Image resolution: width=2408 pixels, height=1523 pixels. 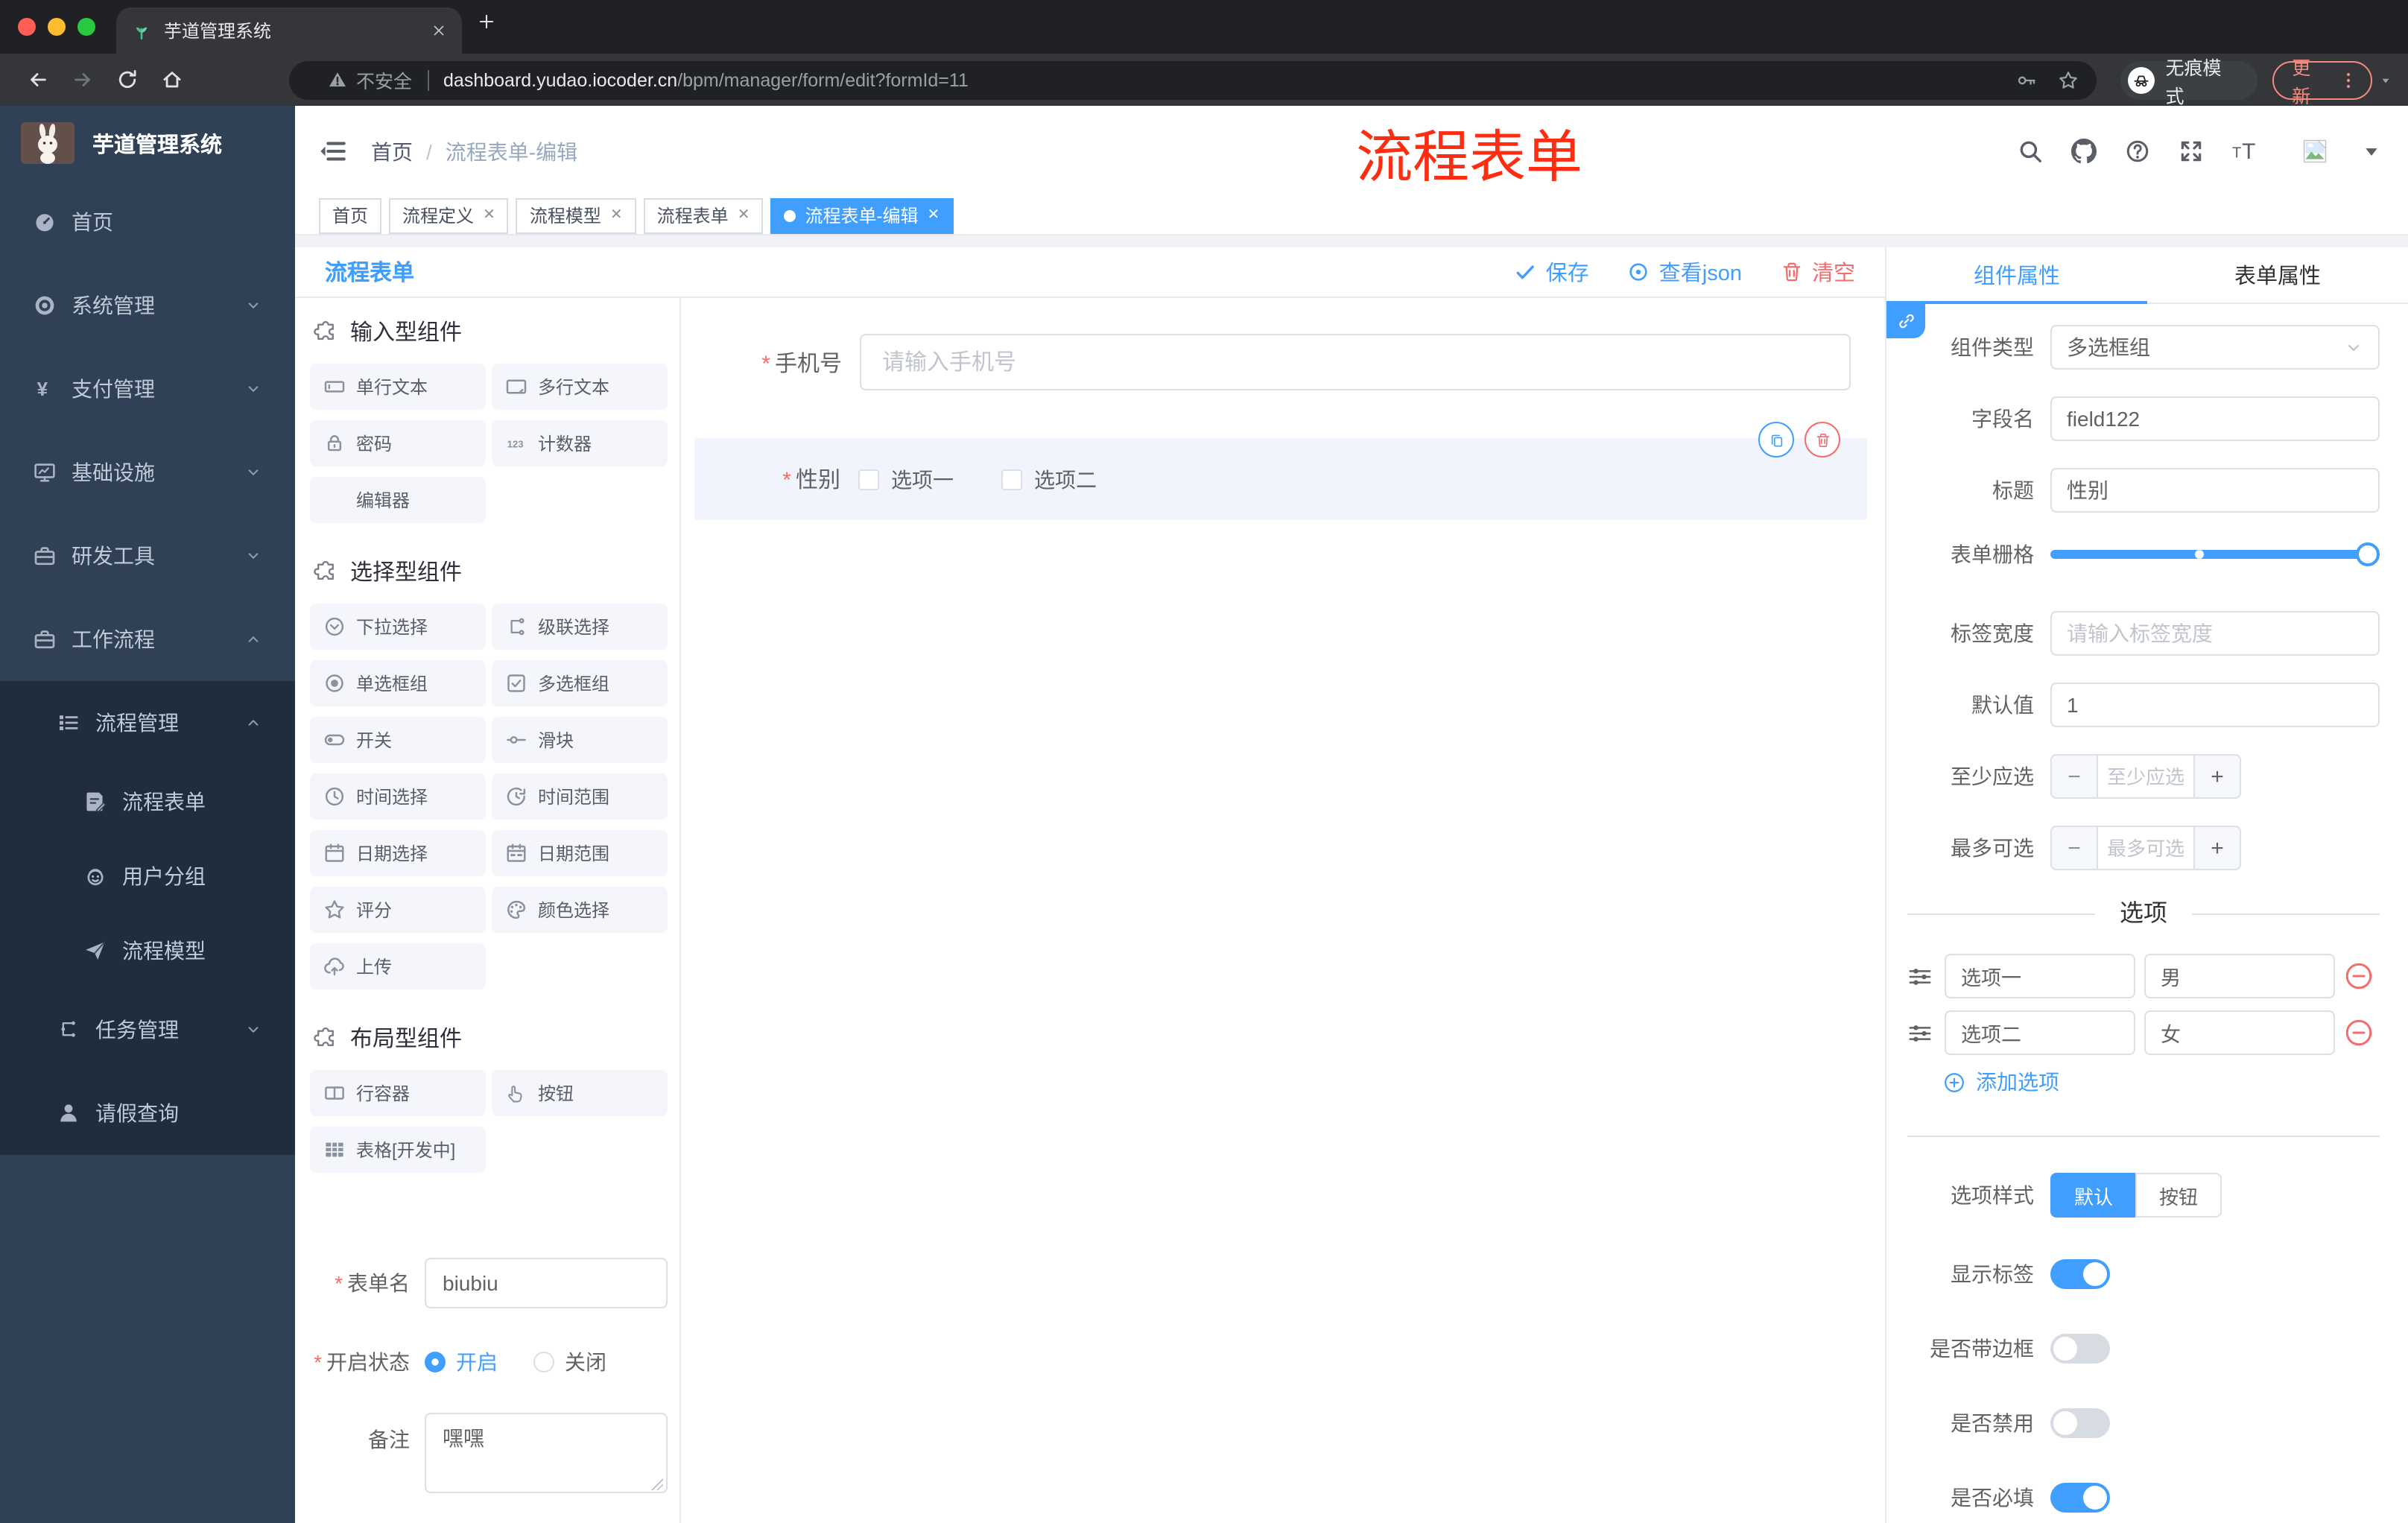 What do you see at coordinates (580, 683) in the screenshot?
I see `palette-item-多选框组: 多选框组` at bounding box center [580, 683].